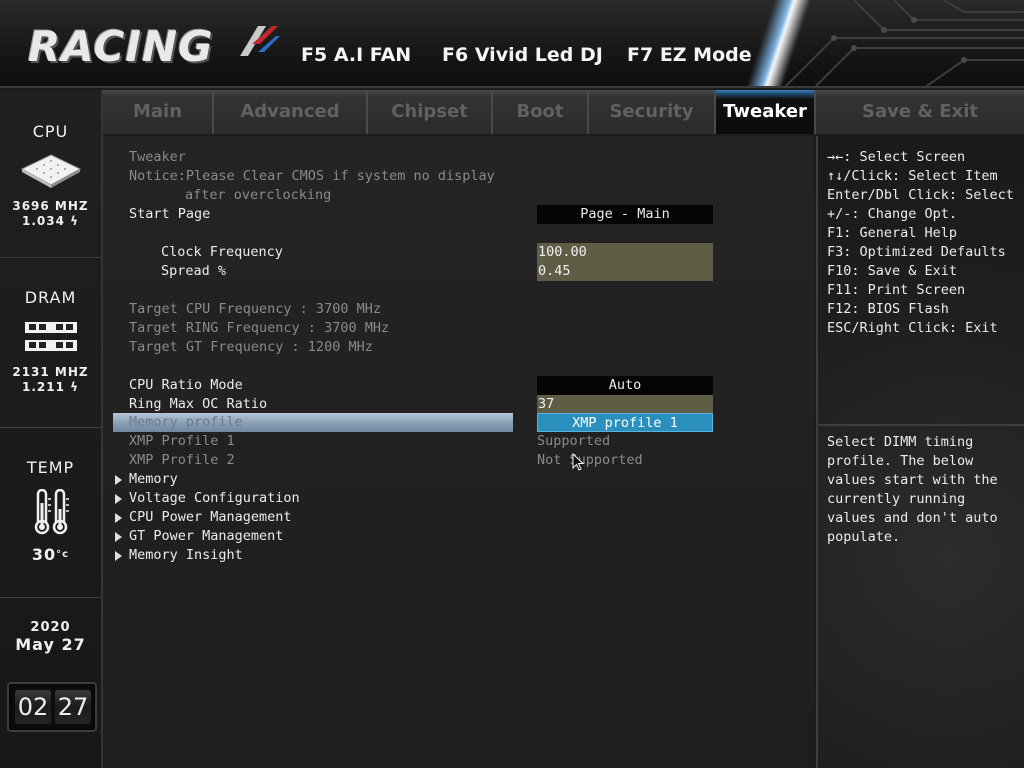 This screenshot has width=1024, height=768. I want to click on submenu-memory-insight: Memory Insight, so click(186, 555).